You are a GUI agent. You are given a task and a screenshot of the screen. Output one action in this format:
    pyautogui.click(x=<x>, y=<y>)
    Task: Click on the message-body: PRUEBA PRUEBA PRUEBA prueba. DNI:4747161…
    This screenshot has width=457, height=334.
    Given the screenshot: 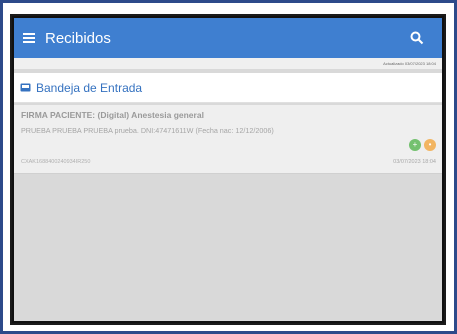 What is the action you would take?
    pyautogui.click(x=147, y=130)
    